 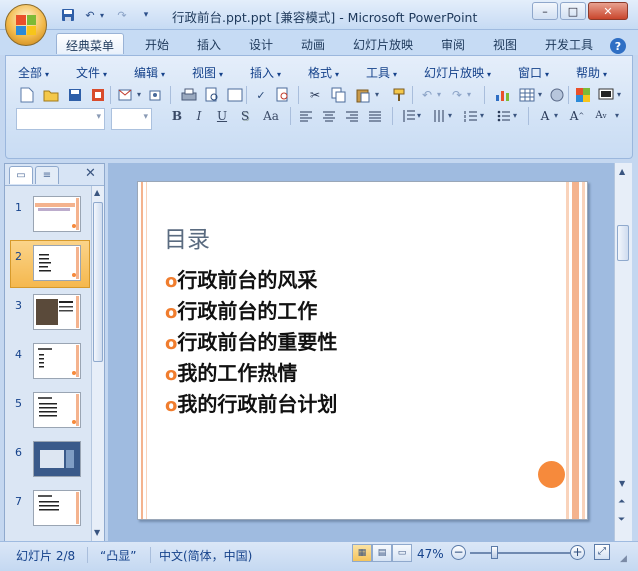 I want to click on maximize-button: □, so click(x=573, y=11).